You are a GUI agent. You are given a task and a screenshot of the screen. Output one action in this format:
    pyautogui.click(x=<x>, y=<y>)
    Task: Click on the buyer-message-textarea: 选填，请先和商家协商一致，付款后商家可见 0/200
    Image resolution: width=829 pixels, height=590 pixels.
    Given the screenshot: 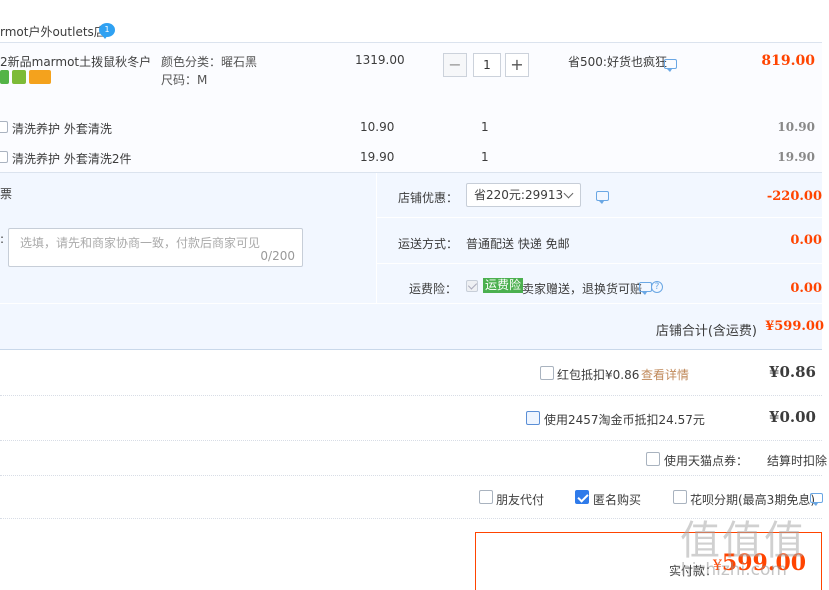 What is the action you would take?
    pyautogui.click(x=155, y=247)
    